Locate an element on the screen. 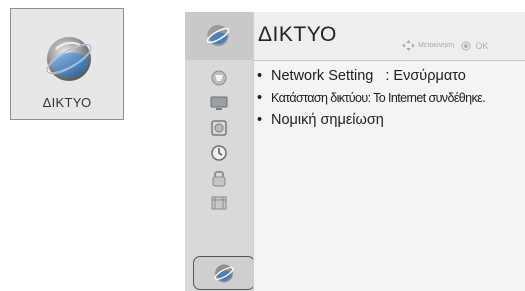  menu-sidebar is located at coordinates (220, 151).